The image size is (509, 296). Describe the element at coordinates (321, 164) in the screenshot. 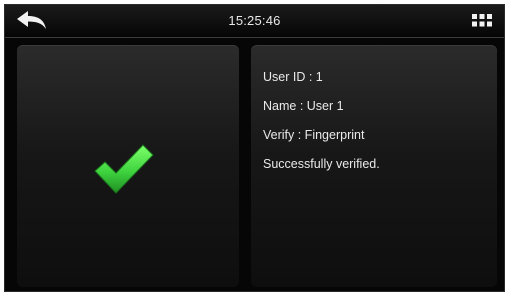

I see `verification-message: Successfully verified.` at that location.